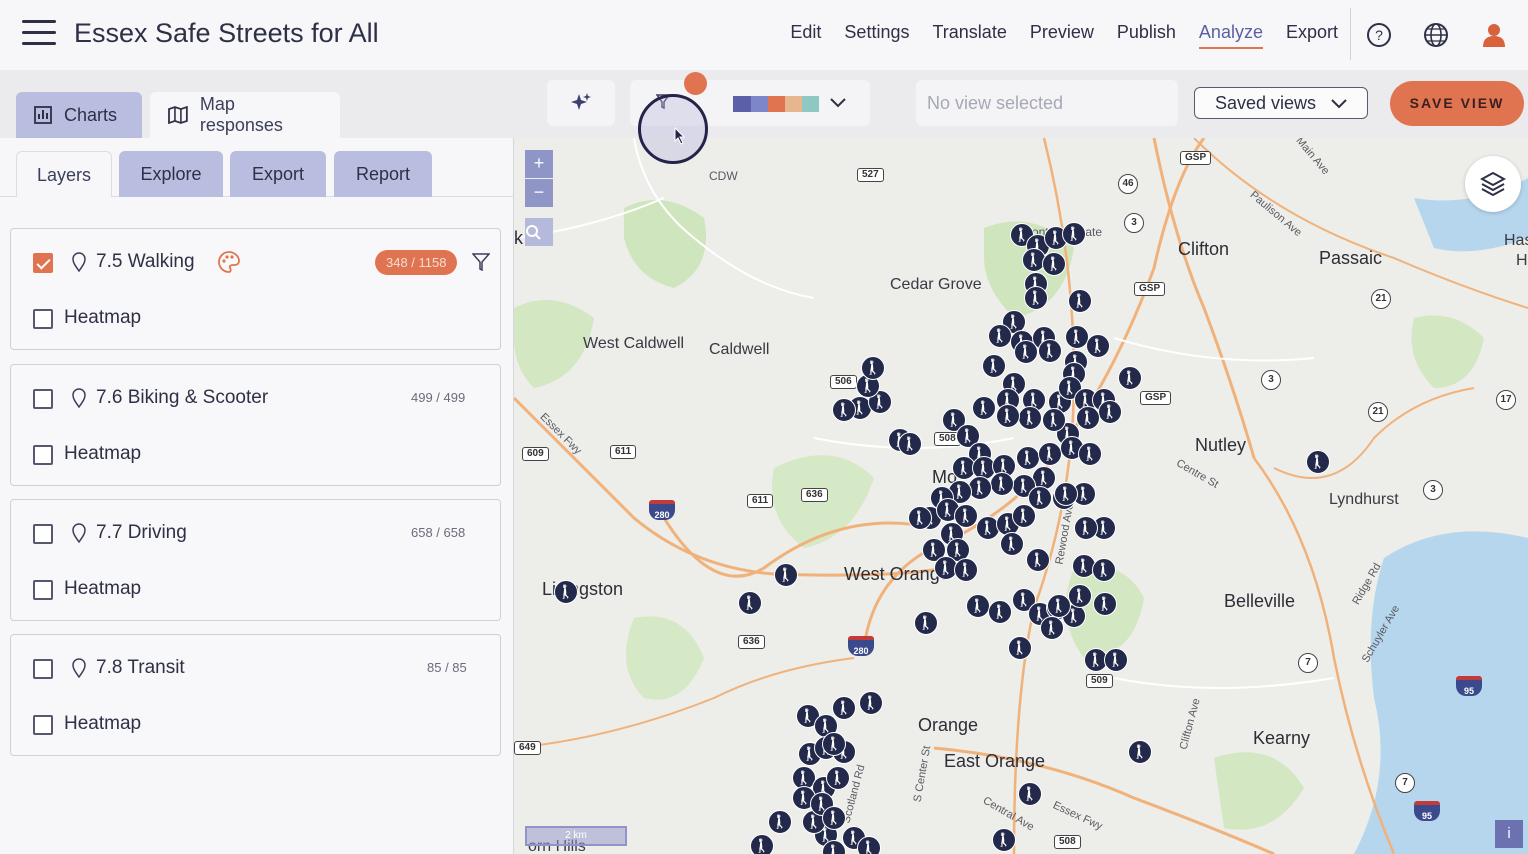  I want to click on nav-analyze: Analyze, so click(1230, 35).